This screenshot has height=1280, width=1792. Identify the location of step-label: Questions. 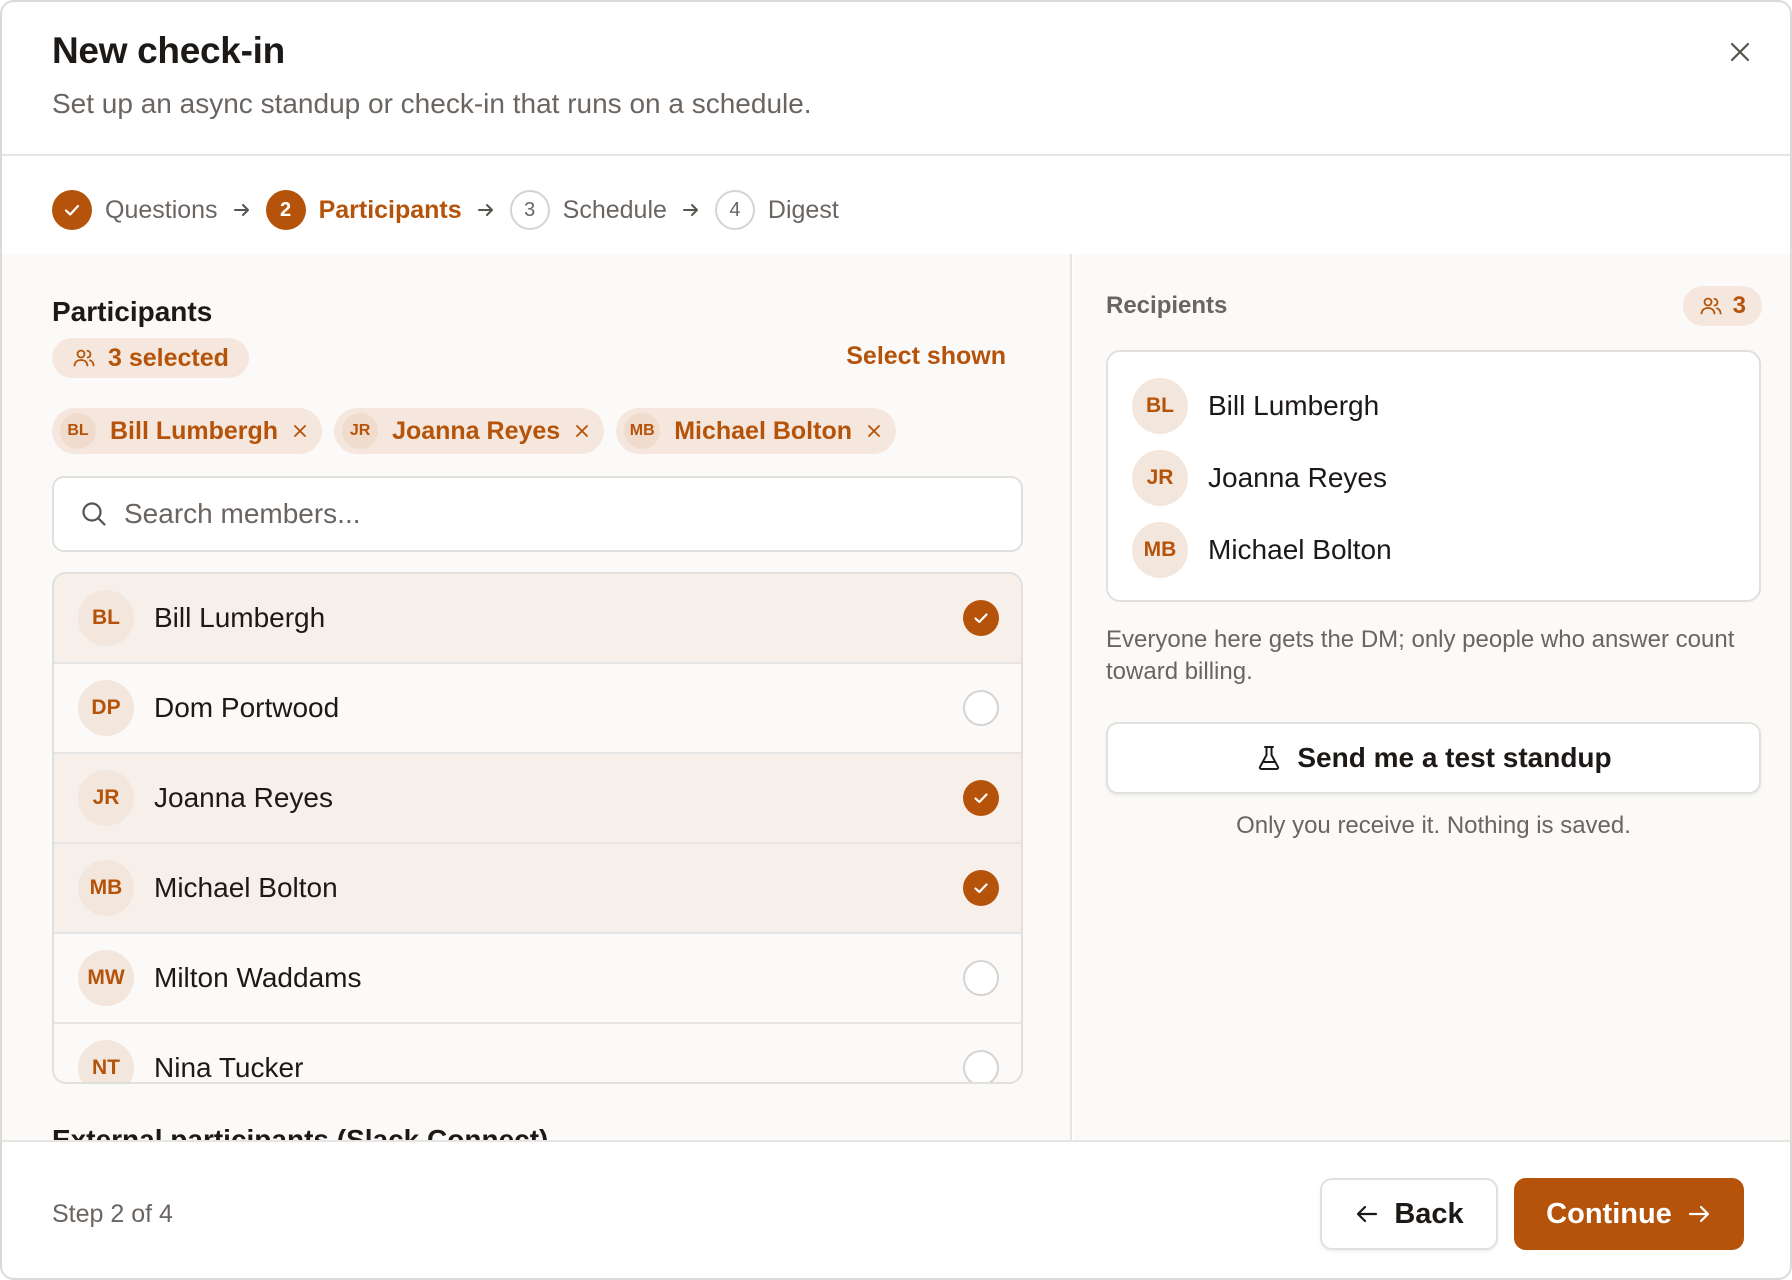
(161, 209).